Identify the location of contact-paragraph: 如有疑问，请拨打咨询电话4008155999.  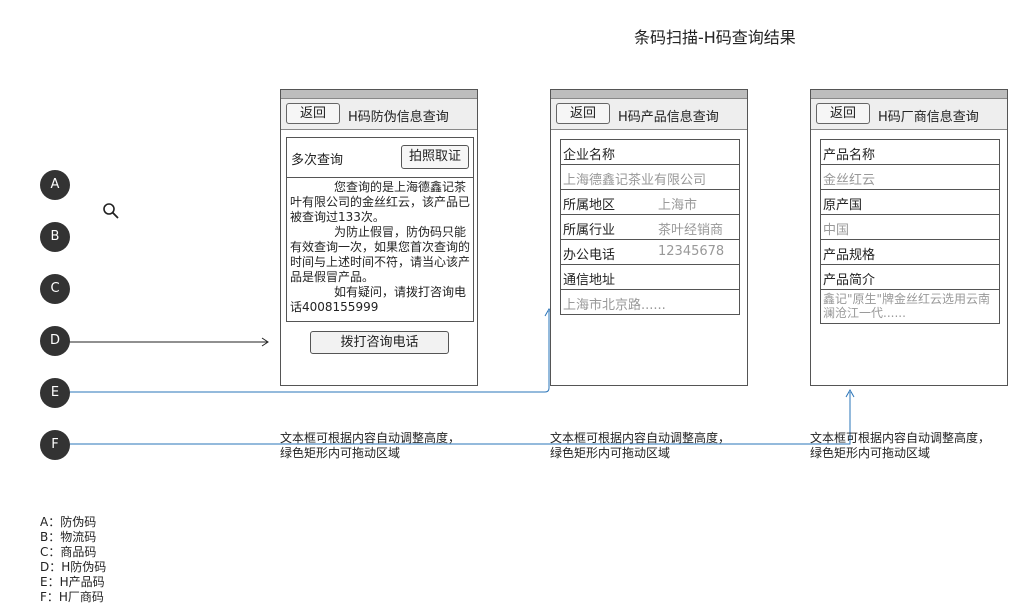
(378, 299).